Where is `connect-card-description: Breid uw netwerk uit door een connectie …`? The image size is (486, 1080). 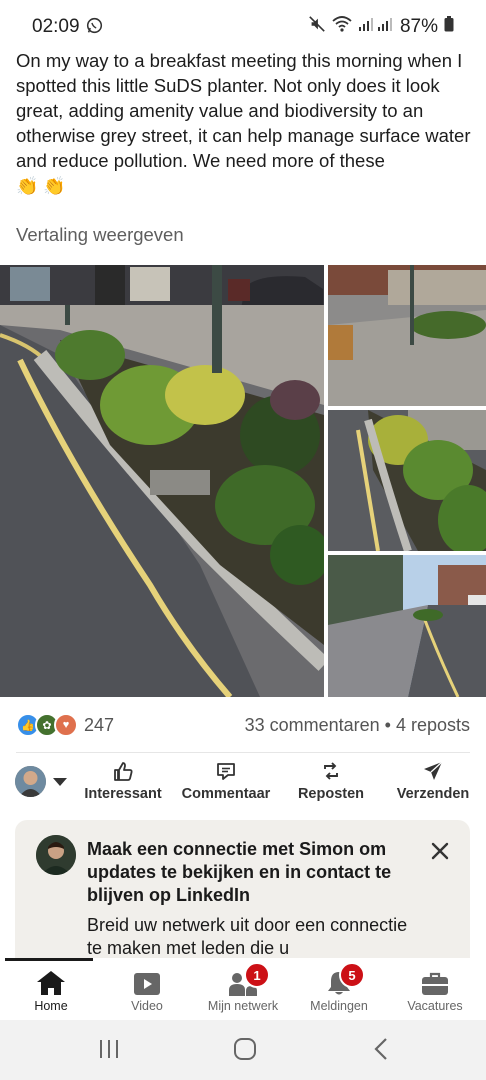
connect-card-description: Breid uw netwerk uit door een connectie … is located at coordinates (247, 936).